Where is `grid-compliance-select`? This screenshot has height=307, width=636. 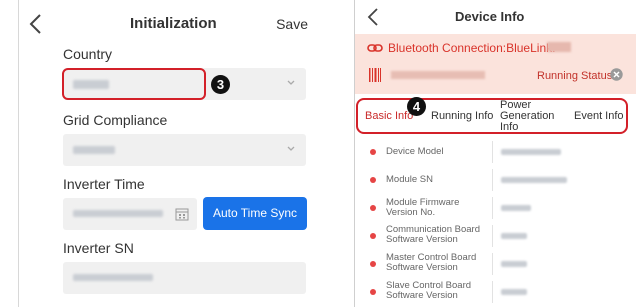
grid-compliance-select is located at coordinates (184, 150).